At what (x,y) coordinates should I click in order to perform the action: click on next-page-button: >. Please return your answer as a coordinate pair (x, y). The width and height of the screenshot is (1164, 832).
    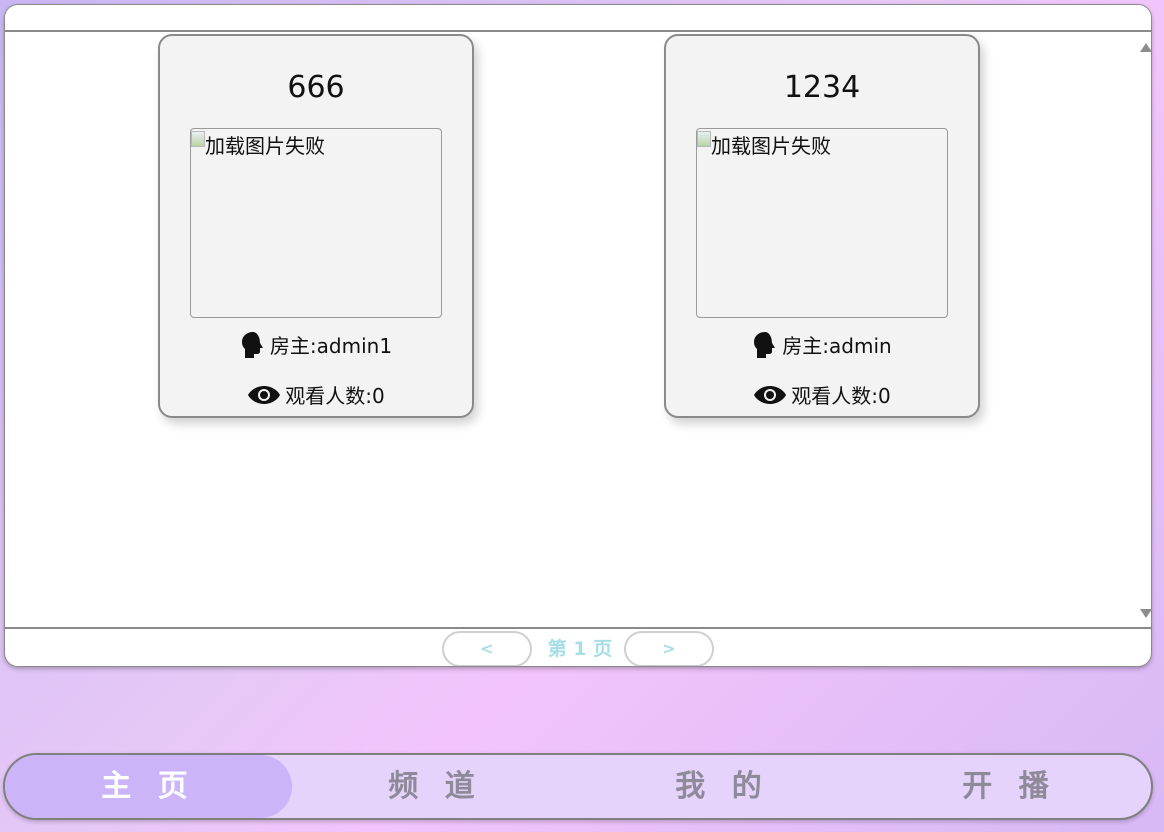
    Looking at the image, I should click on (669, 648).